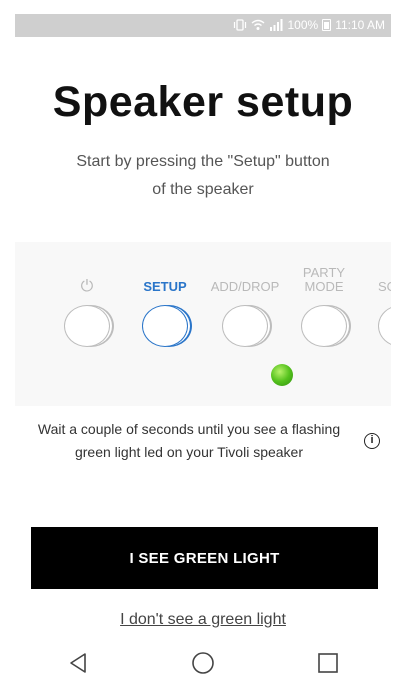  Describe the element at coordinates (379, 302) in the screenshot. I see `speaker-button-source: SO` at that location.